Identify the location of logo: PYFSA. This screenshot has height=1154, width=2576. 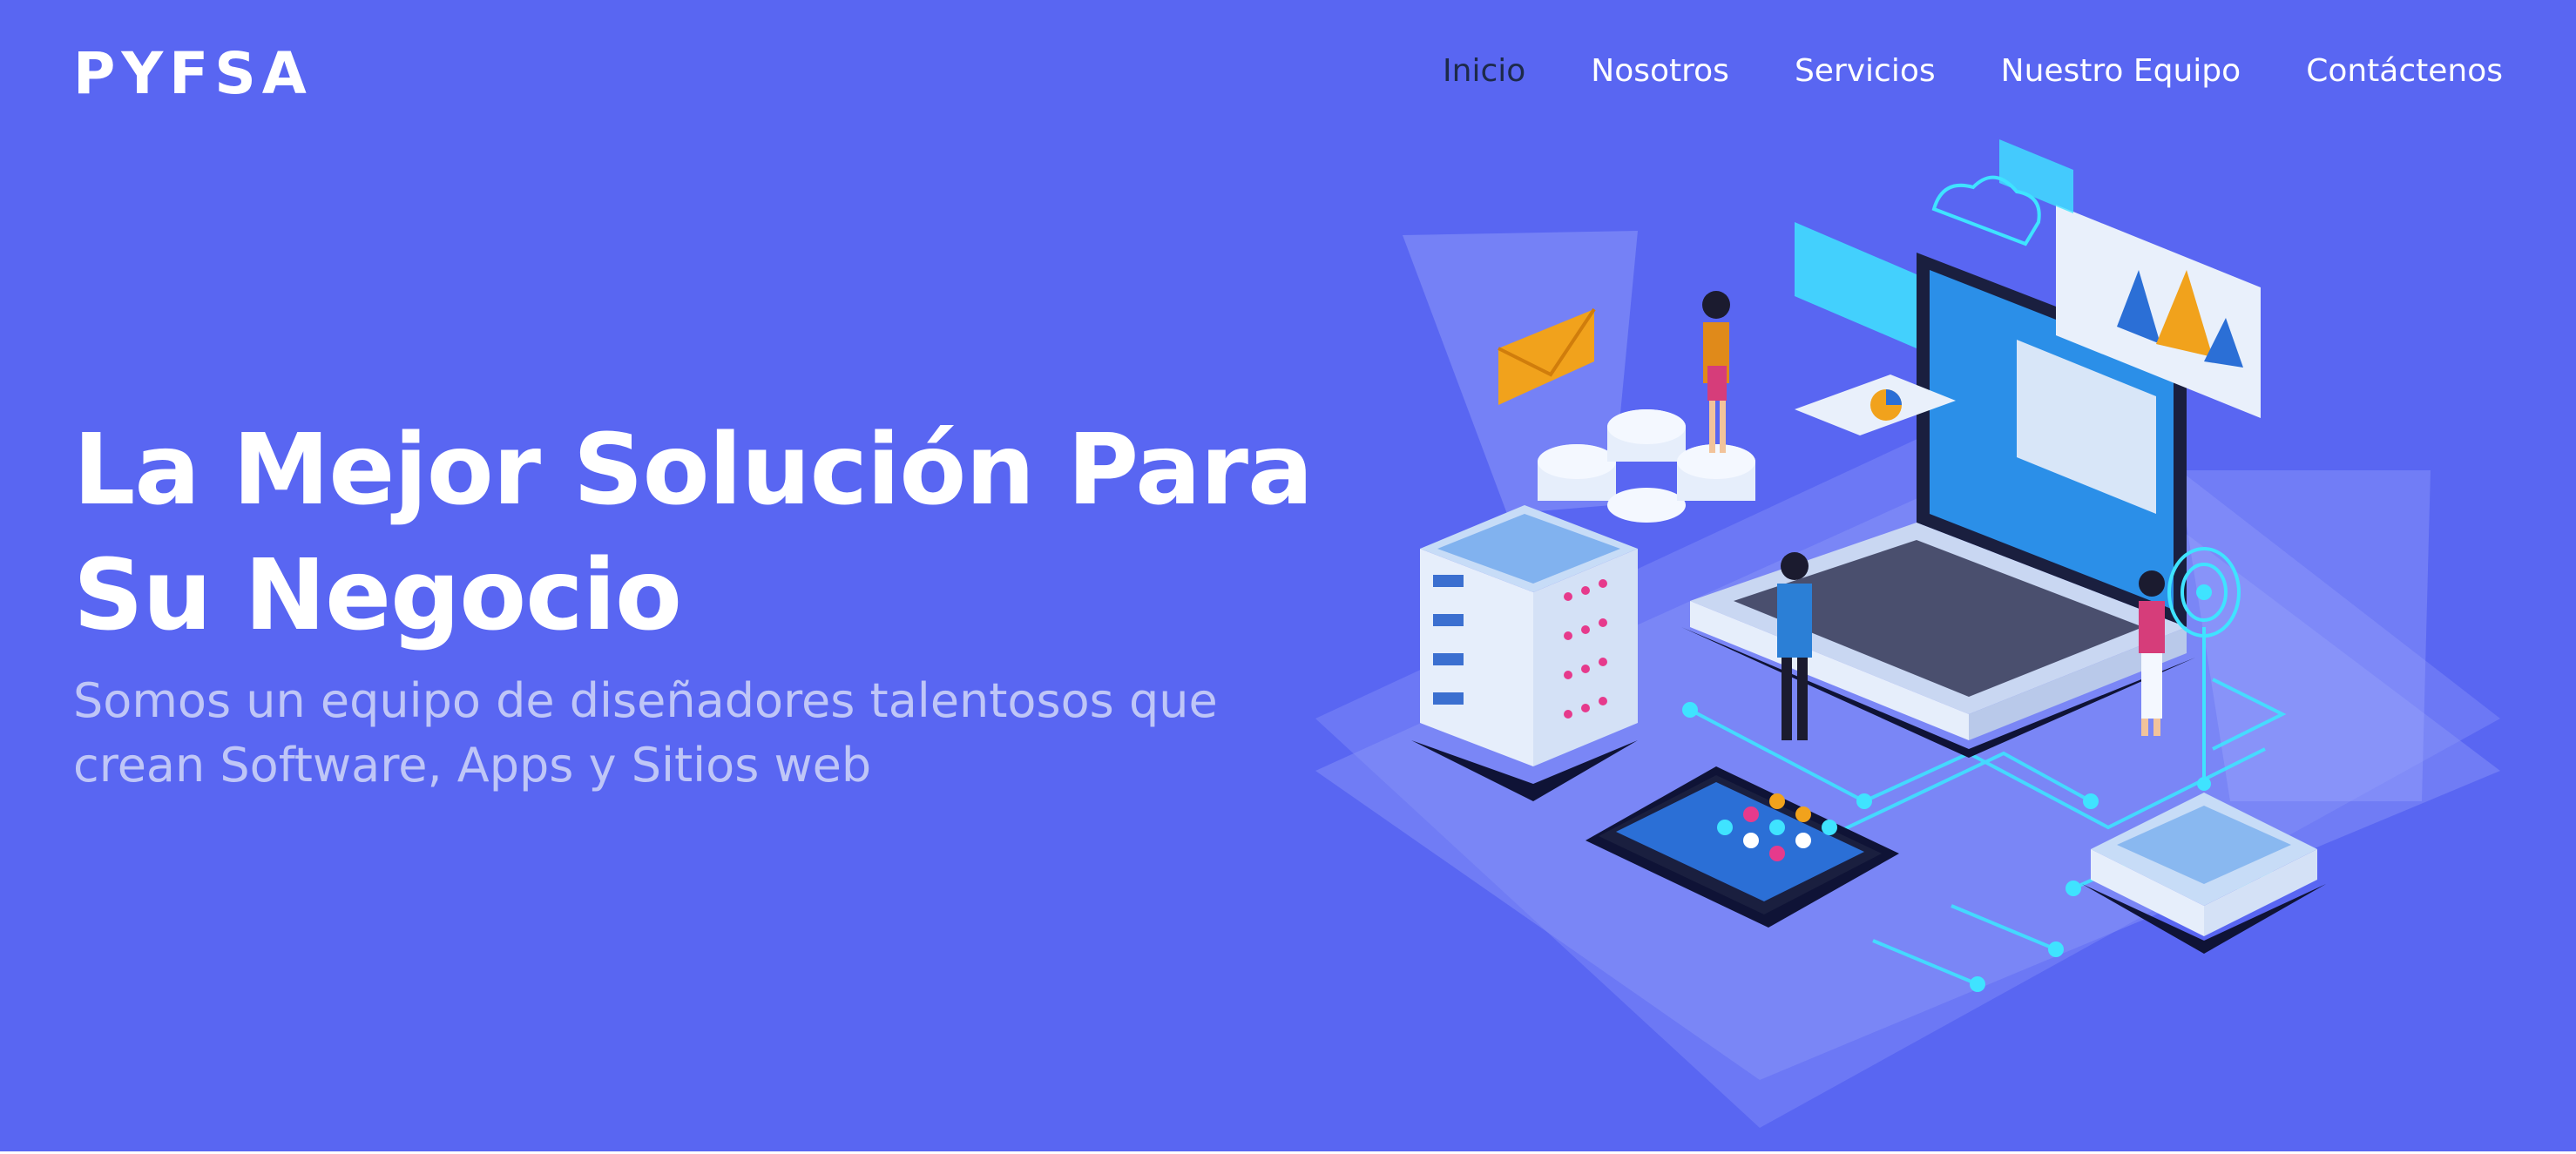
(193, 74).